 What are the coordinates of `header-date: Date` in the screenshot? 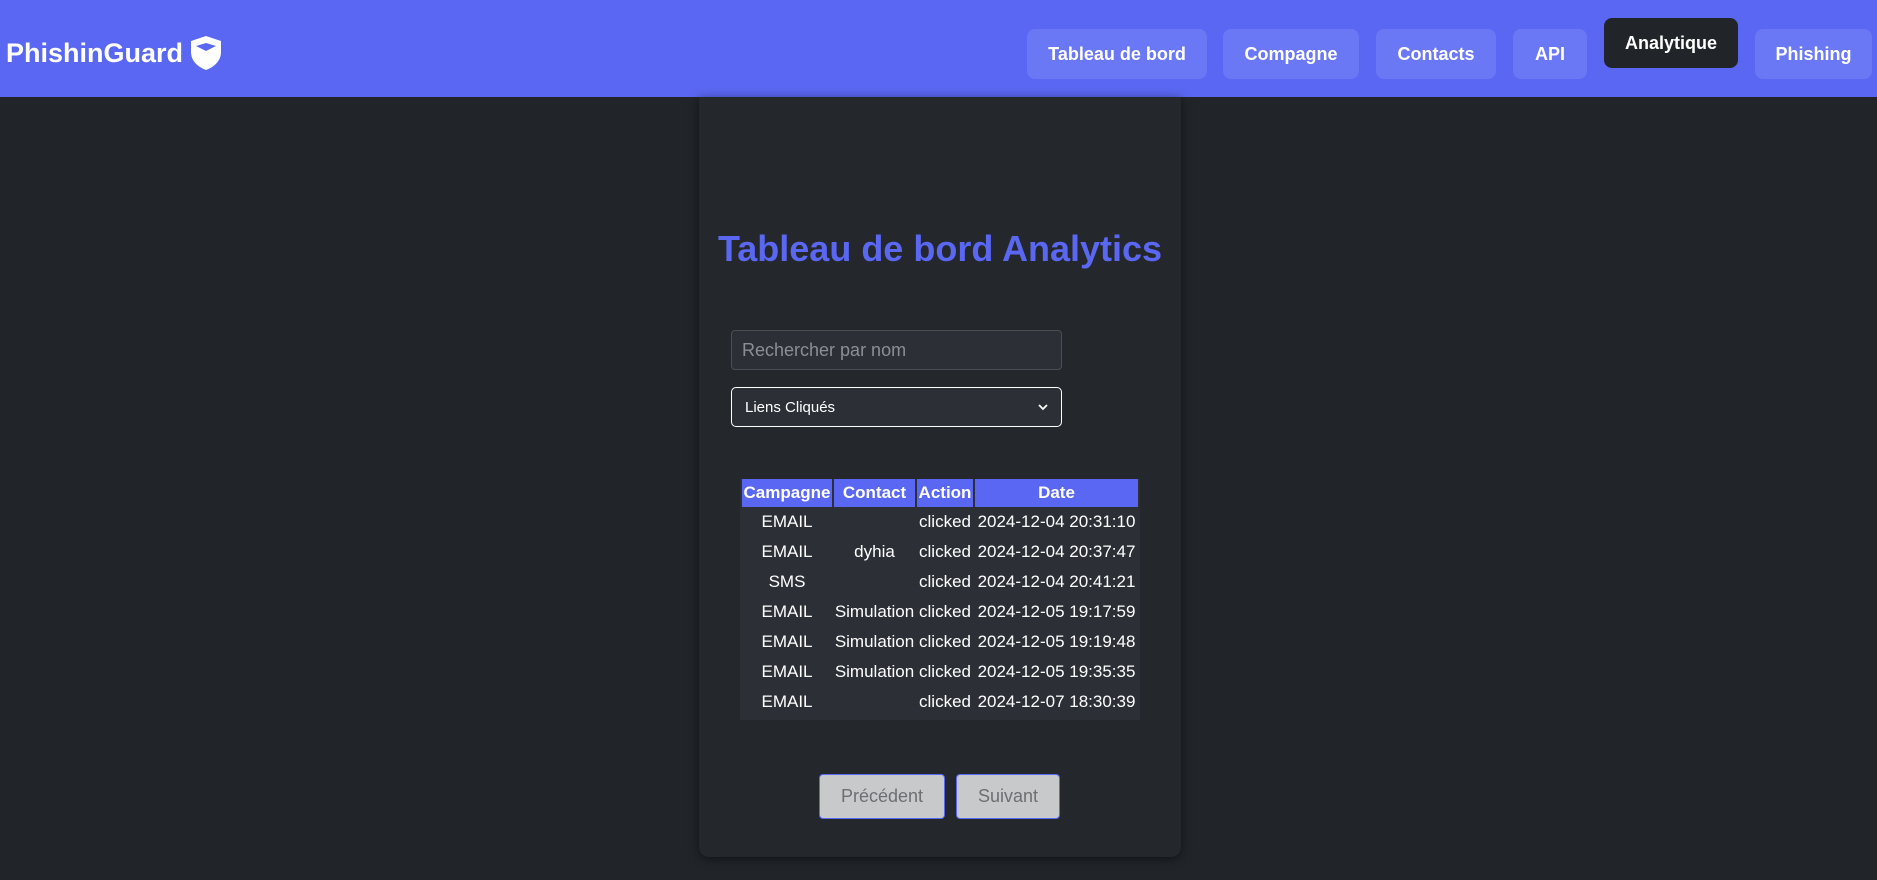 It's located at (1056, 493).